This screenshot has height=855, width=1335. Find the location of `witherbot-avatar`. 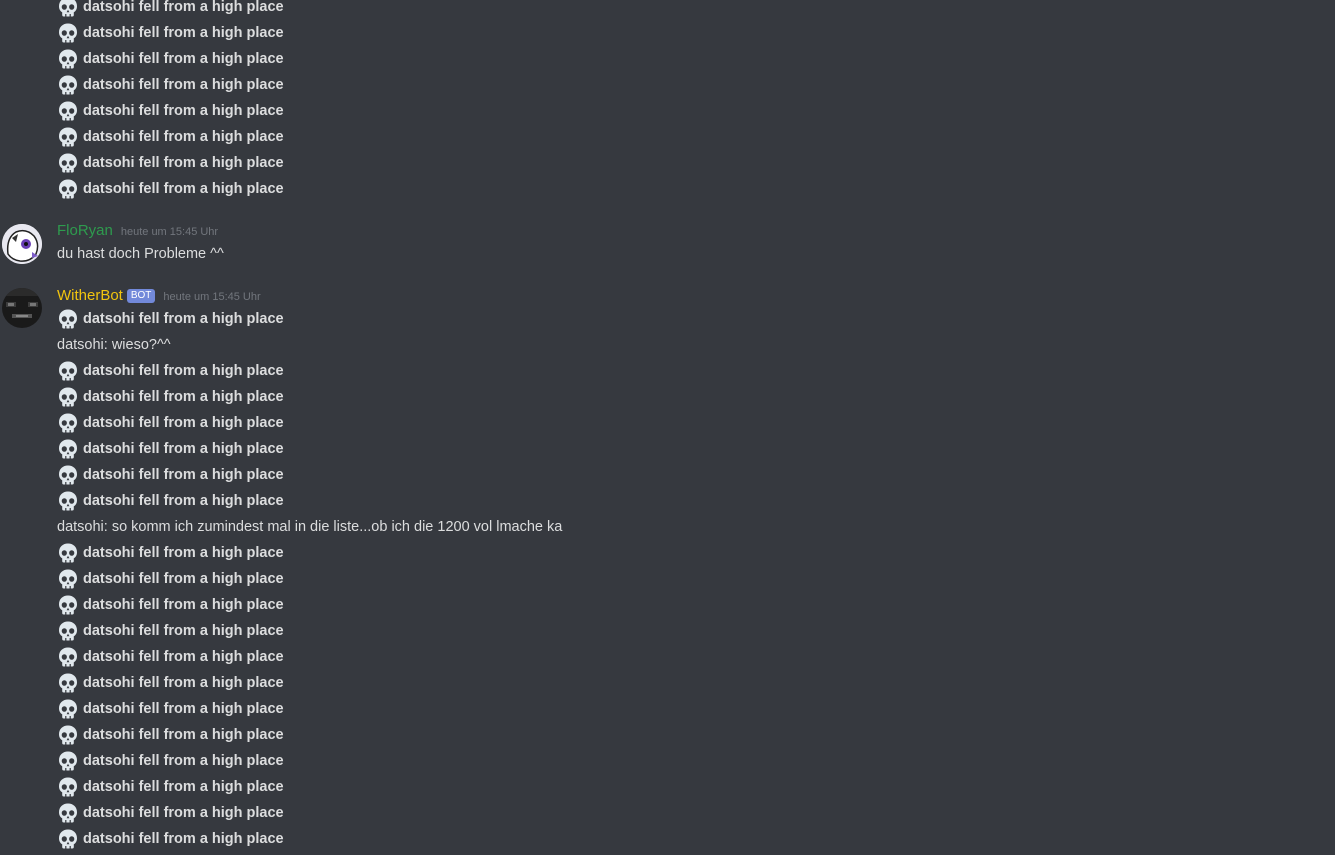

witherbot-avatar is located at coordinates (22, 308).